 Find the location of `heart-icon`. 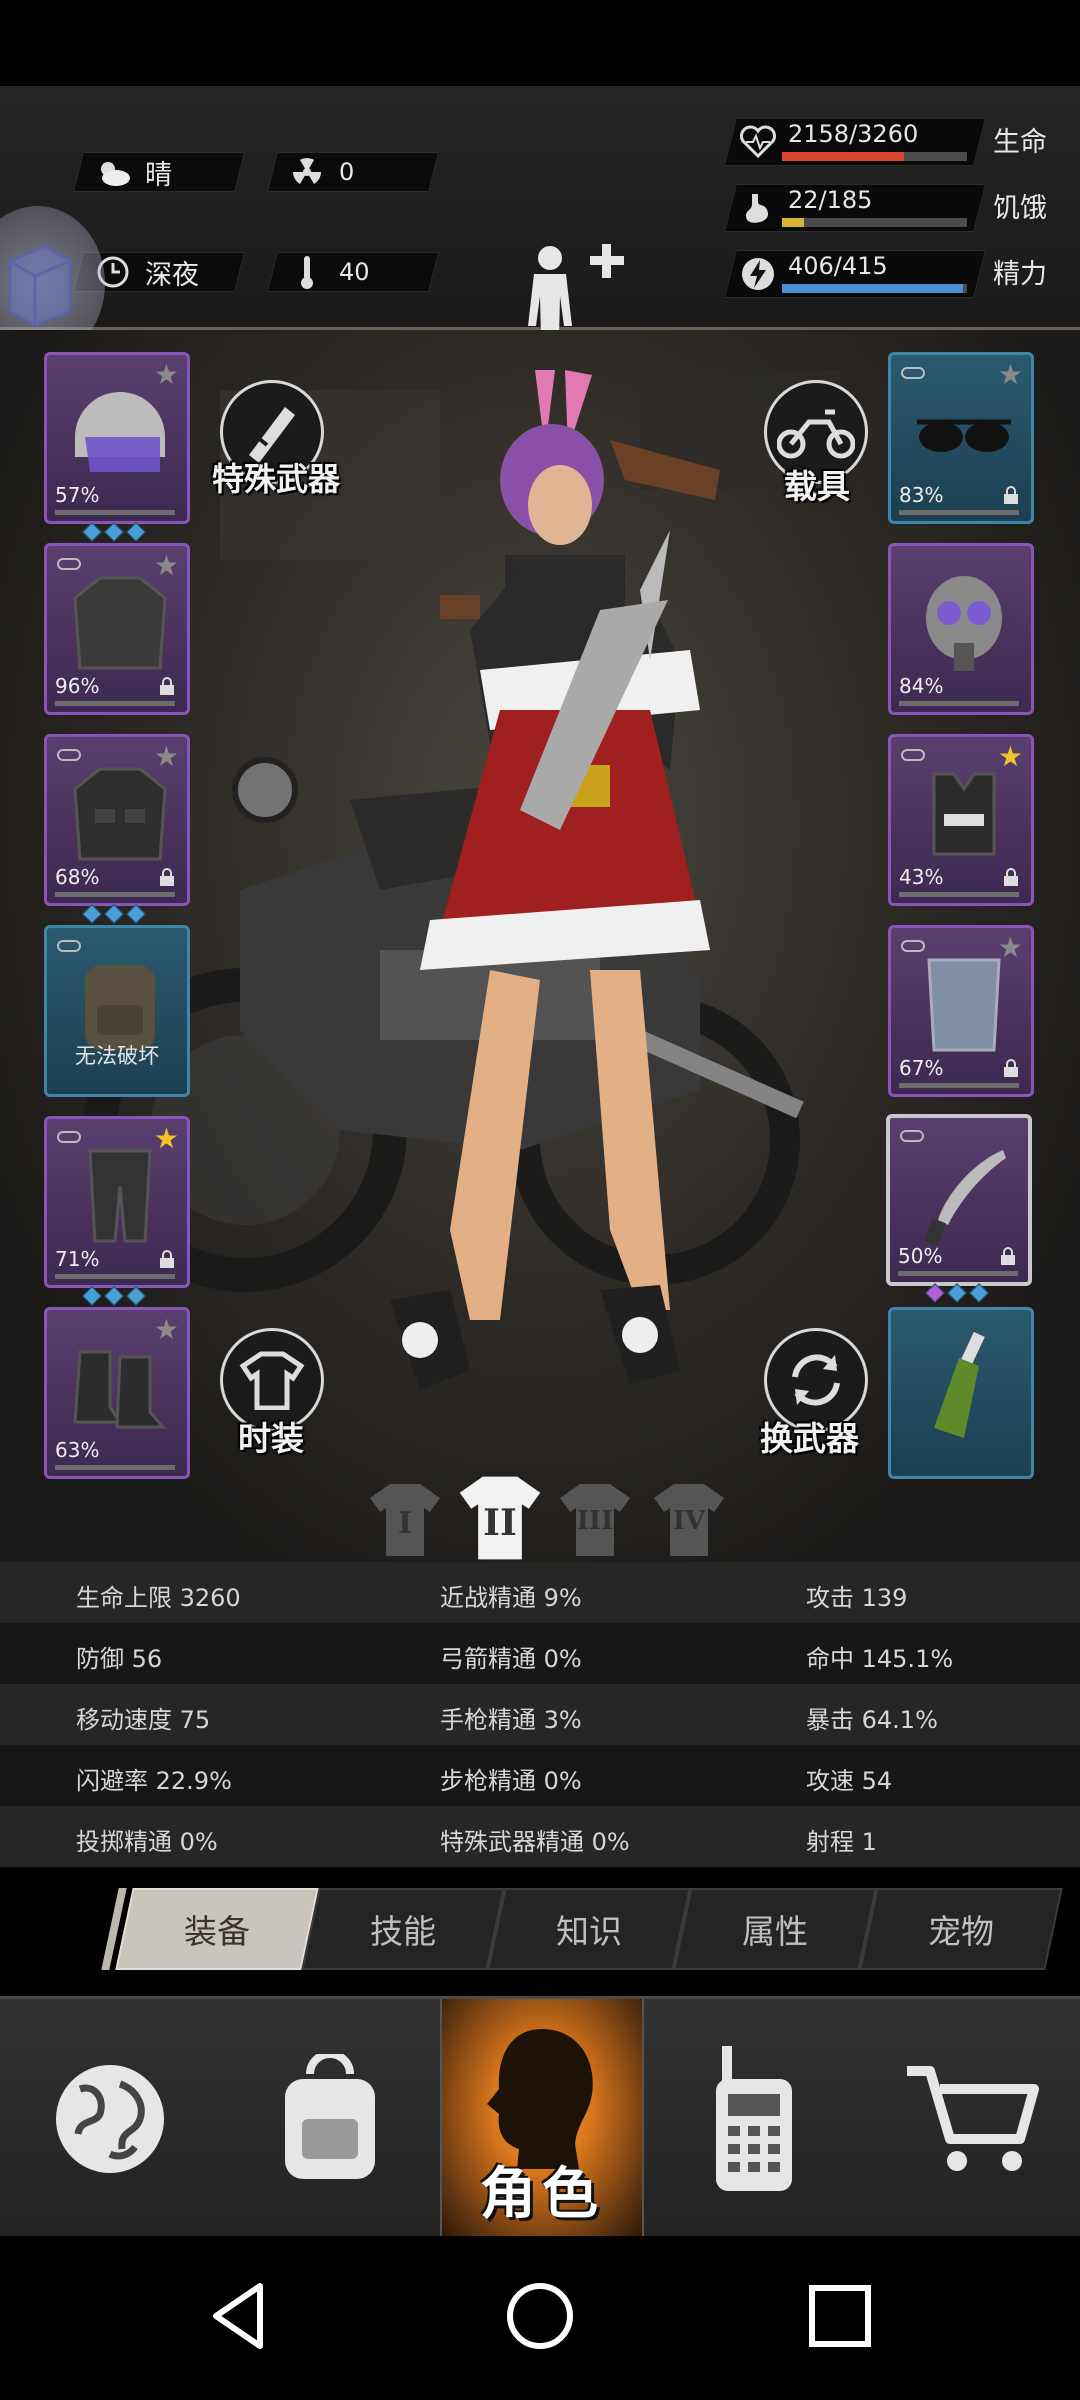

heart-icon is located at coordinates (758, 142).